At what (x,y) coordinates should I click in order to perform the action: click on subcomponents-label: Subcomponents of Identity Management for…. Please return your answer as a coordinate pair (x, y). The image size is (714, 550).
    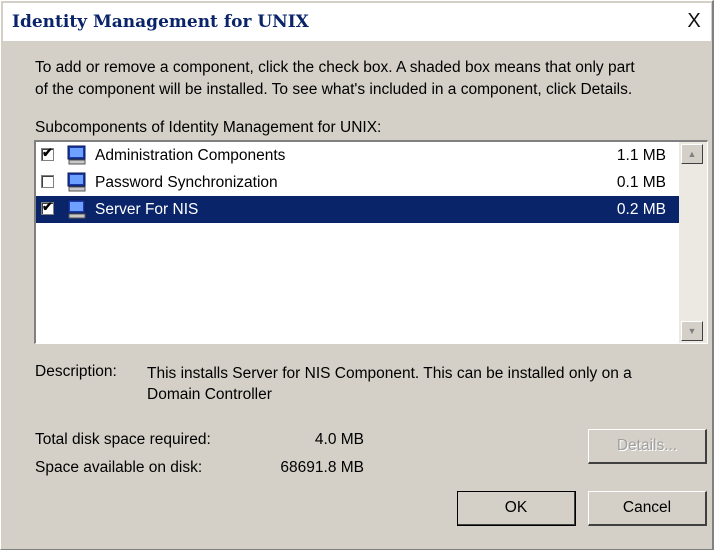
    Looking at the image, I should click on (208, 127).